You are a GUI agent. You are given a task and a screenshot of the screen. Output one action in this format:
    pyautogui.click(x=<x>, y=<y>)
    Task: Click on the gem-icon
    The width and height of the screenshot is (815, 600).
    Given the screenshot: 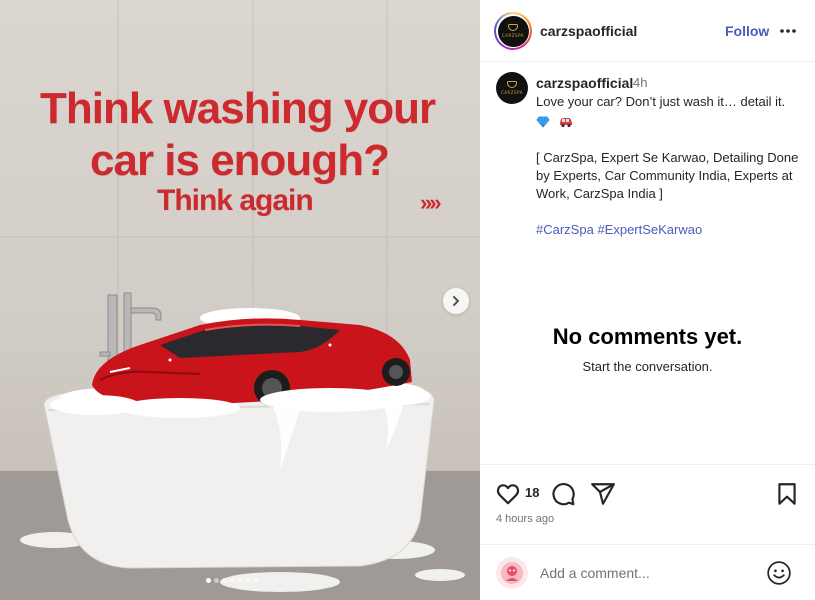 What is the action you would take?
    pyautogui.click(x=543, y=122)
    